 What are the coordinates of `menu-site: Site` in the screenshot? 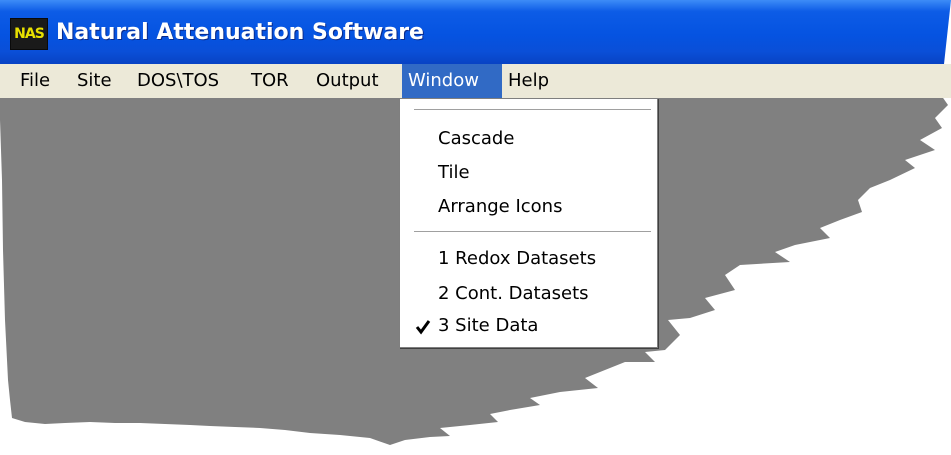 It's located at (94, 81).